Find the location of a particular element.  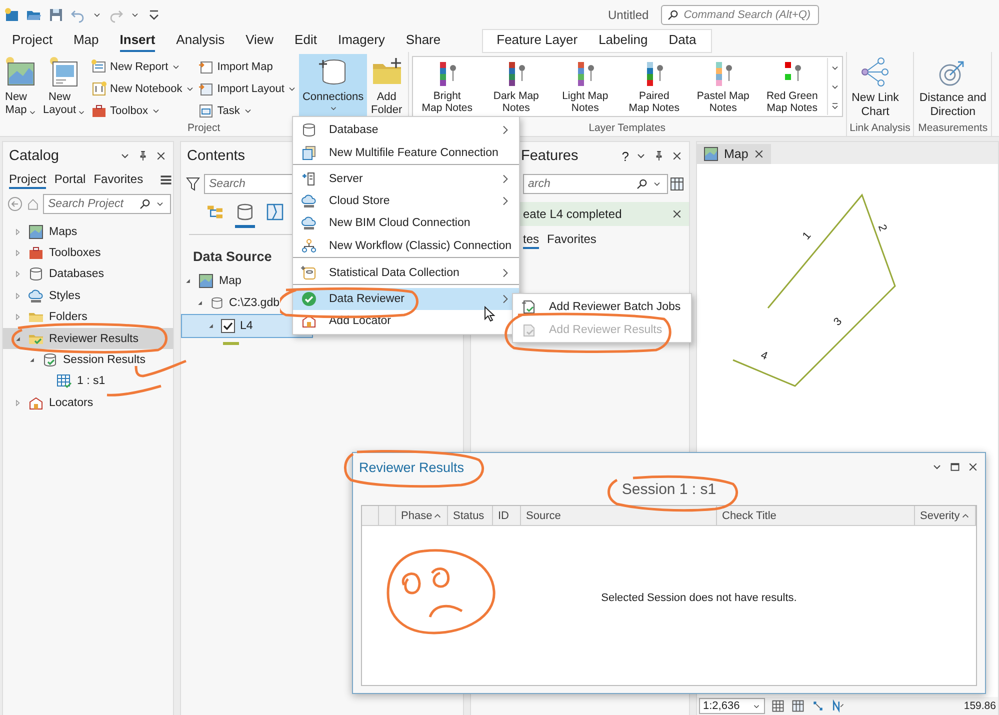

segment-label: 2 is located at coordinates (882, 228).